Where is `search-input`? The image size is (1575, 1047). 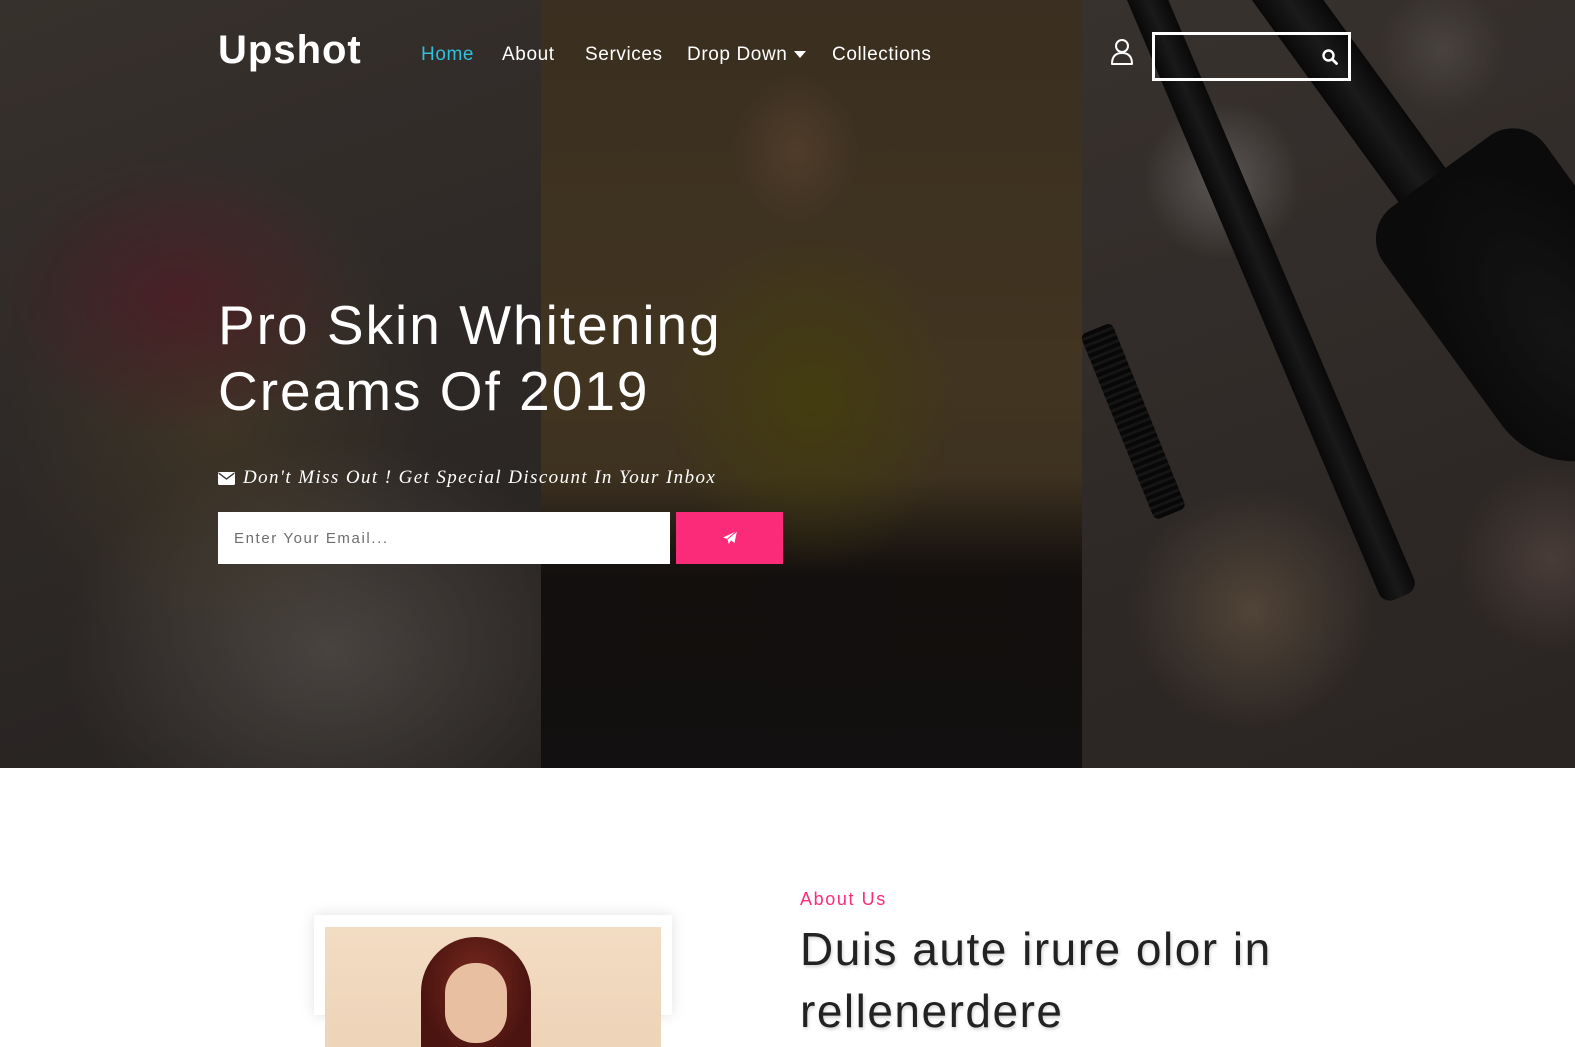 search-input is located at coordinates (1240, 56).